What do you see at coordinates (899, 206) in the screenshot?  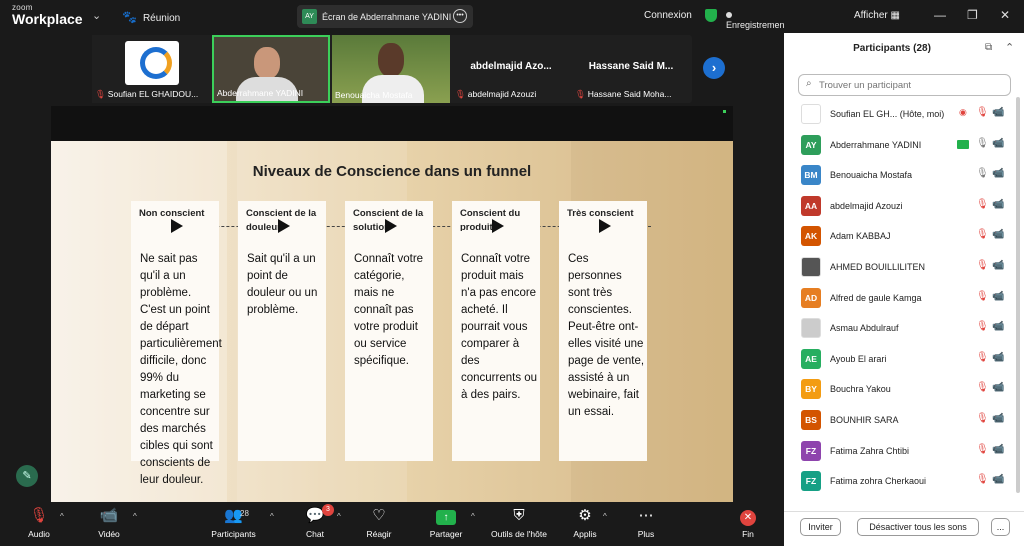 I see `participant-row: AA abdelmajid Azouzi 🎙 📹` at bounding box center [899, 206].